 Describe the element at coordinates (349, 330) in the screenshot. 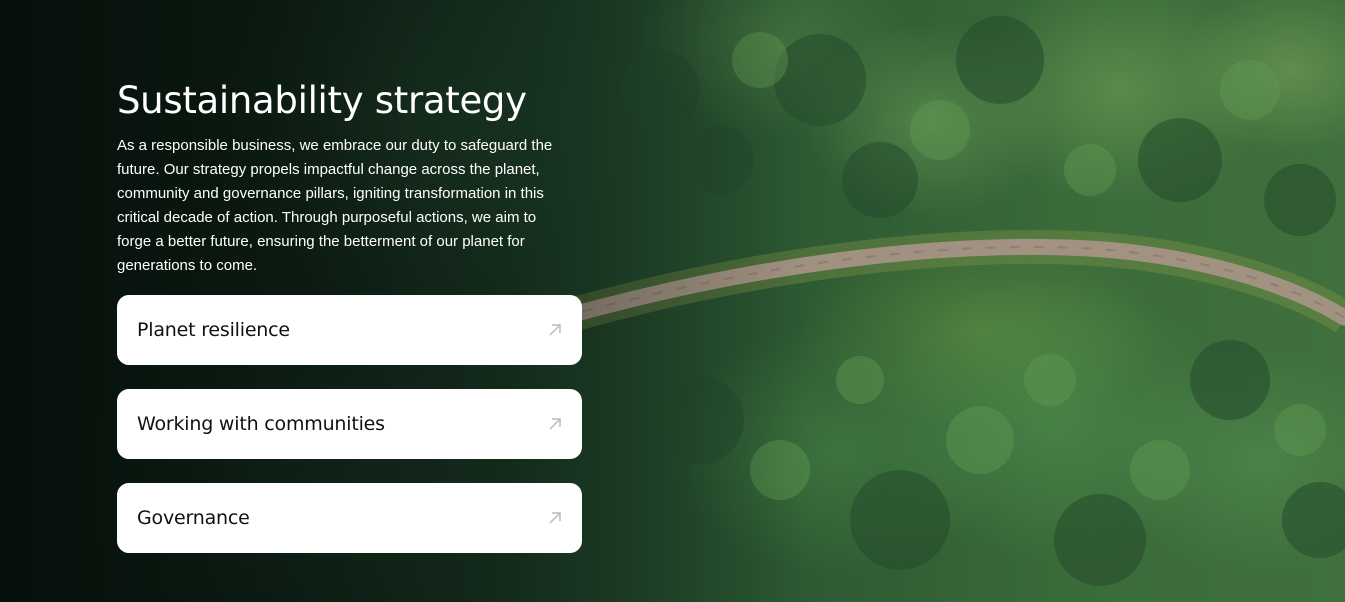

I see `planet-resilience-card: Planet resilience` at that location.